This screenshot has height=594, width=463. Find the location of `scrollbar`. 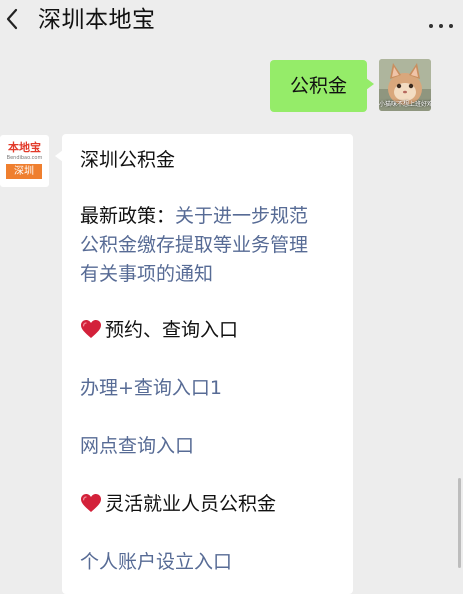

scrollbar is located at coordinates (459, 523).